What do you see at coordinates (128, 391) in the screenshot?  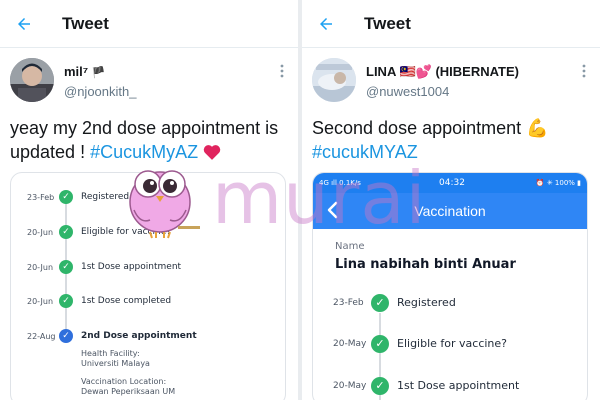 I see `location-value: Dewan Peperiksaan UM` at bounding box center [128, 391].